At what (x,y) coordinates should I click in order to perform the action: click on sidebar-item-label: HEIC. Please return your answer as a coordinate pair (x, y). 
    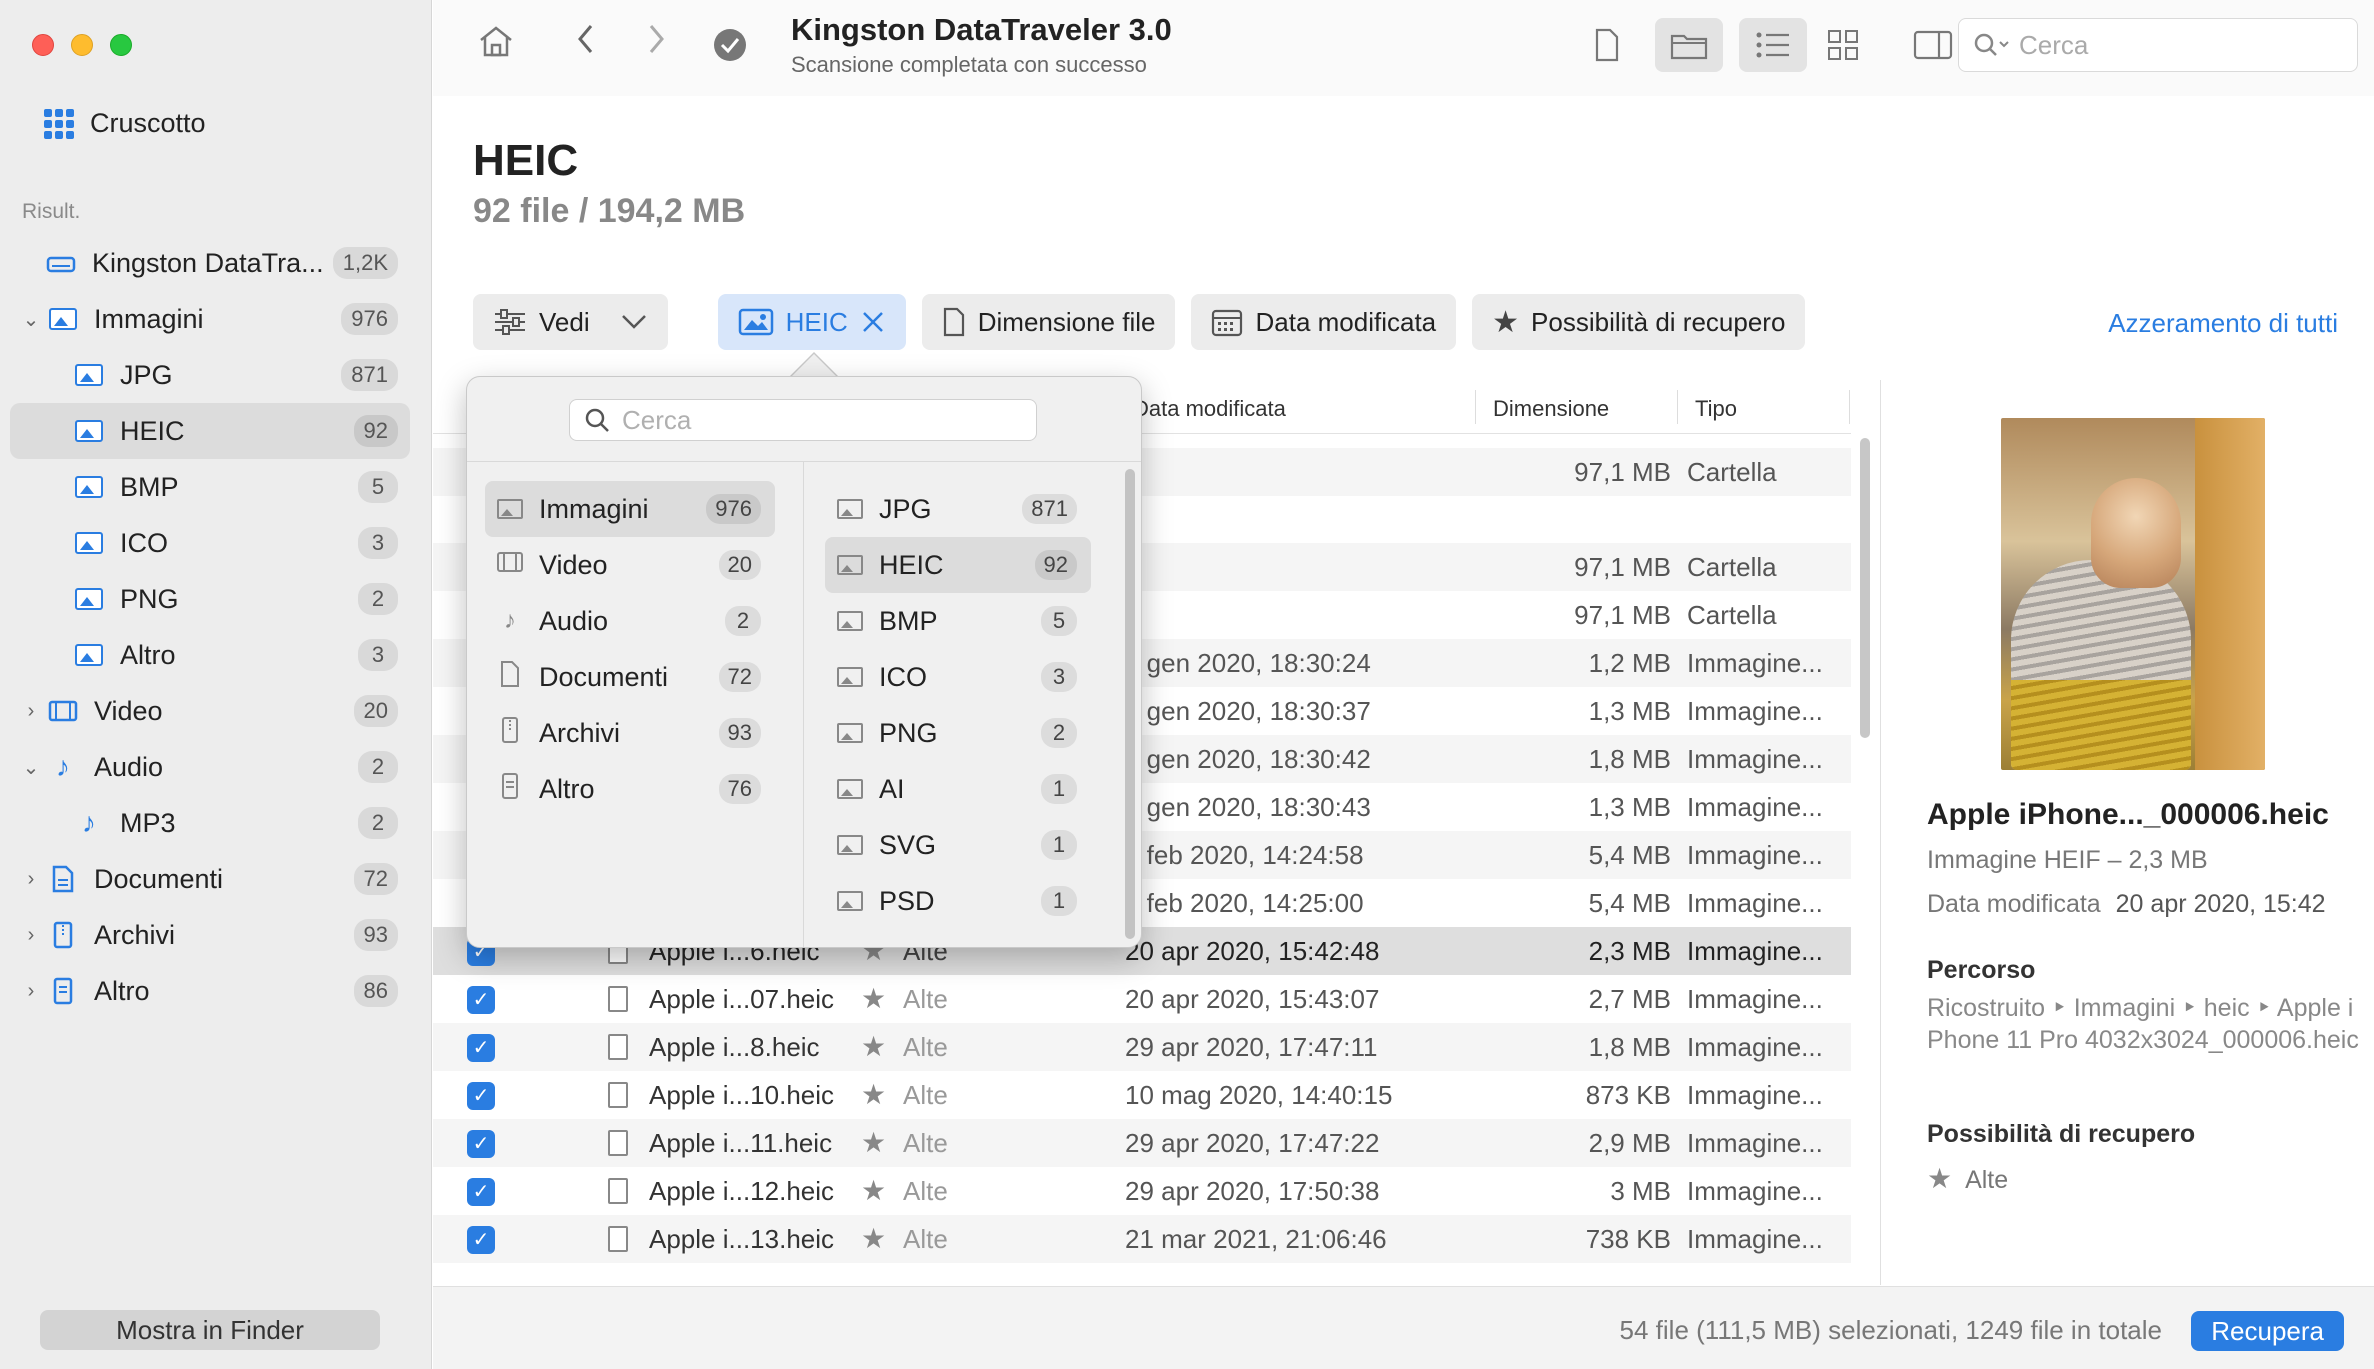
    Looking at the image, I should click on (152, 430).